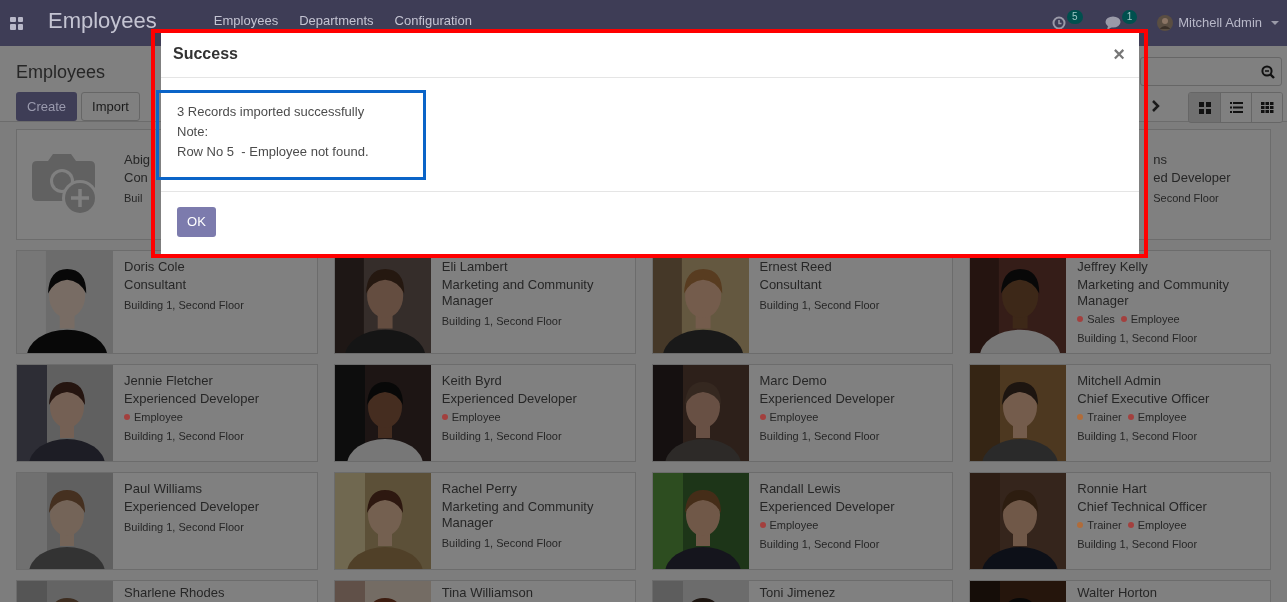  What do you see at coordinates (487, 593) in the screenshot?
I see `employee-name: Tina Williamson` at bounding box center [487, 593].